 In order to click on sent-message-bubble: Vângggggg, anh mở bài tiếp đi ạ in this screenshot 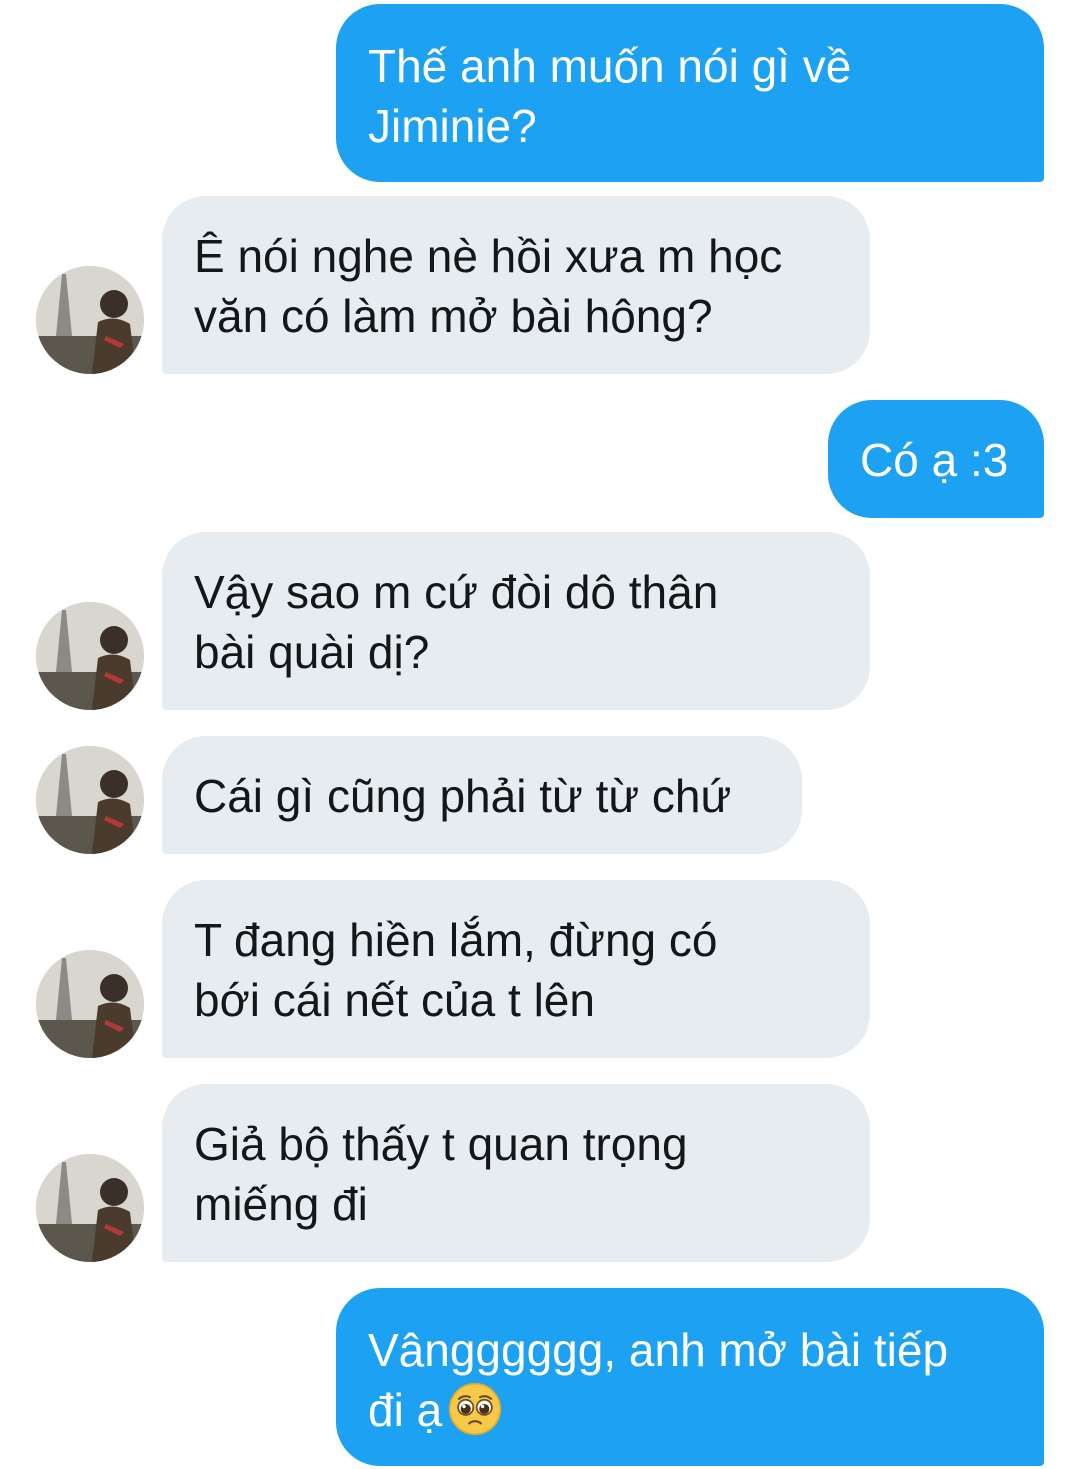, I will do `click(690, 1377)`.